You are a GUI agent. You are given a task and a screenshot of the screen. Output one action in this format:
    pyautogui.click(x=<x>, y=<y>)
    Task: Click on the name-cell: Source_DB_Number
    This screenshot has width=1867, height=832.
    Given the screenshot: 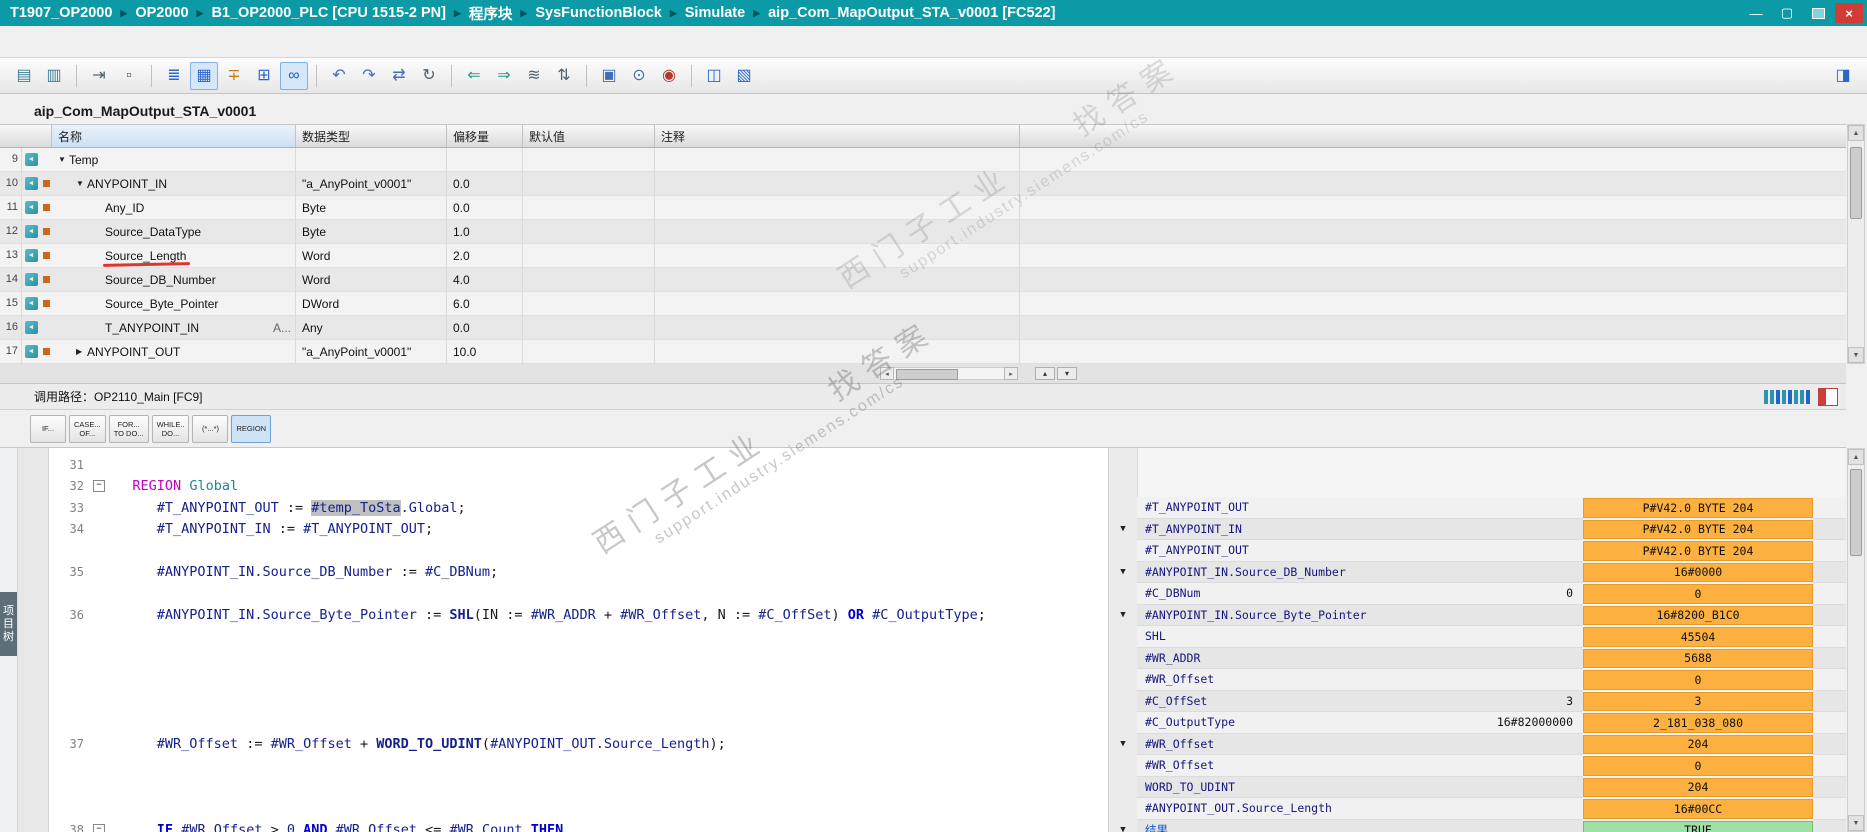 What is the action you would take?
    pyautogui.click(x=174, y=280)
    